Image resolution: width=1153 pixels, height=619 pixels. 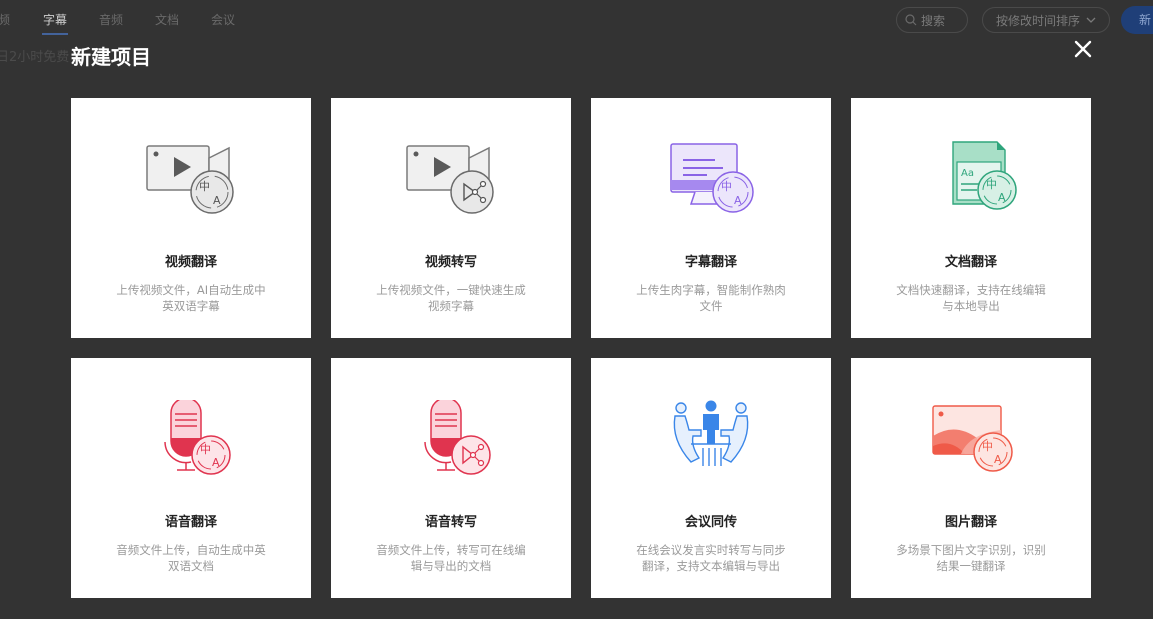 What do you see at coordinates (191, 478) in the screenshot?
I see `card-audio-translate: 中 A 语音翻译 音频文件上传，自动生成中英双语文档` at bounding box center [191, 478].